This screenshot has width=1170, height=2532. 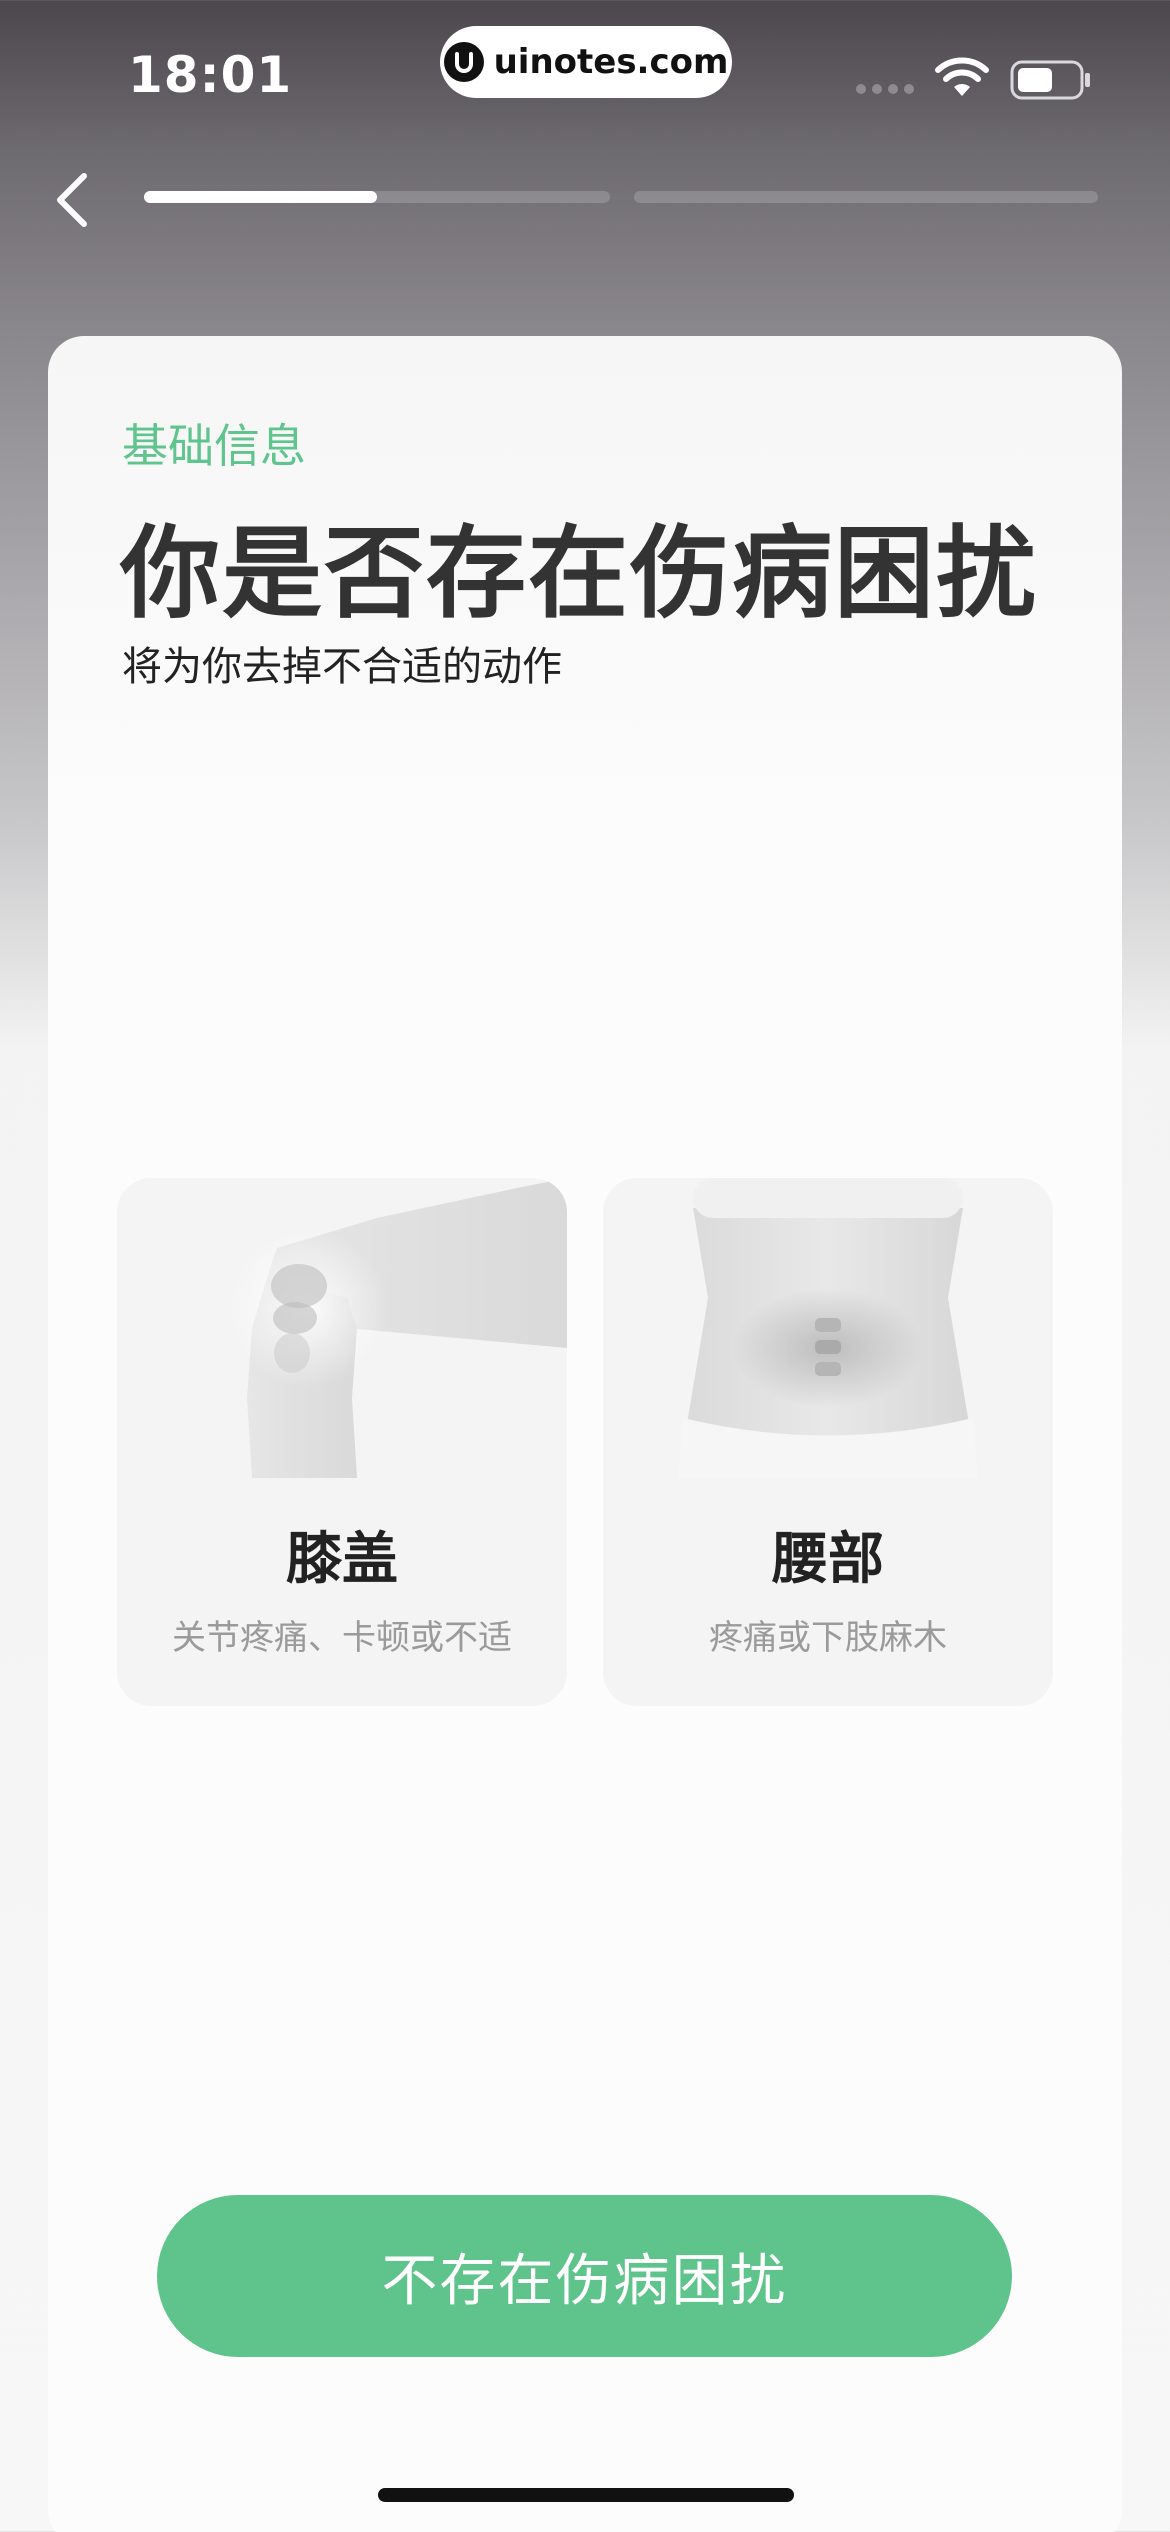 What do you see at coordinates (397, 1328) in the screenshot?
I see `knee-illustration-icon` at bounding box center [397, 1328].